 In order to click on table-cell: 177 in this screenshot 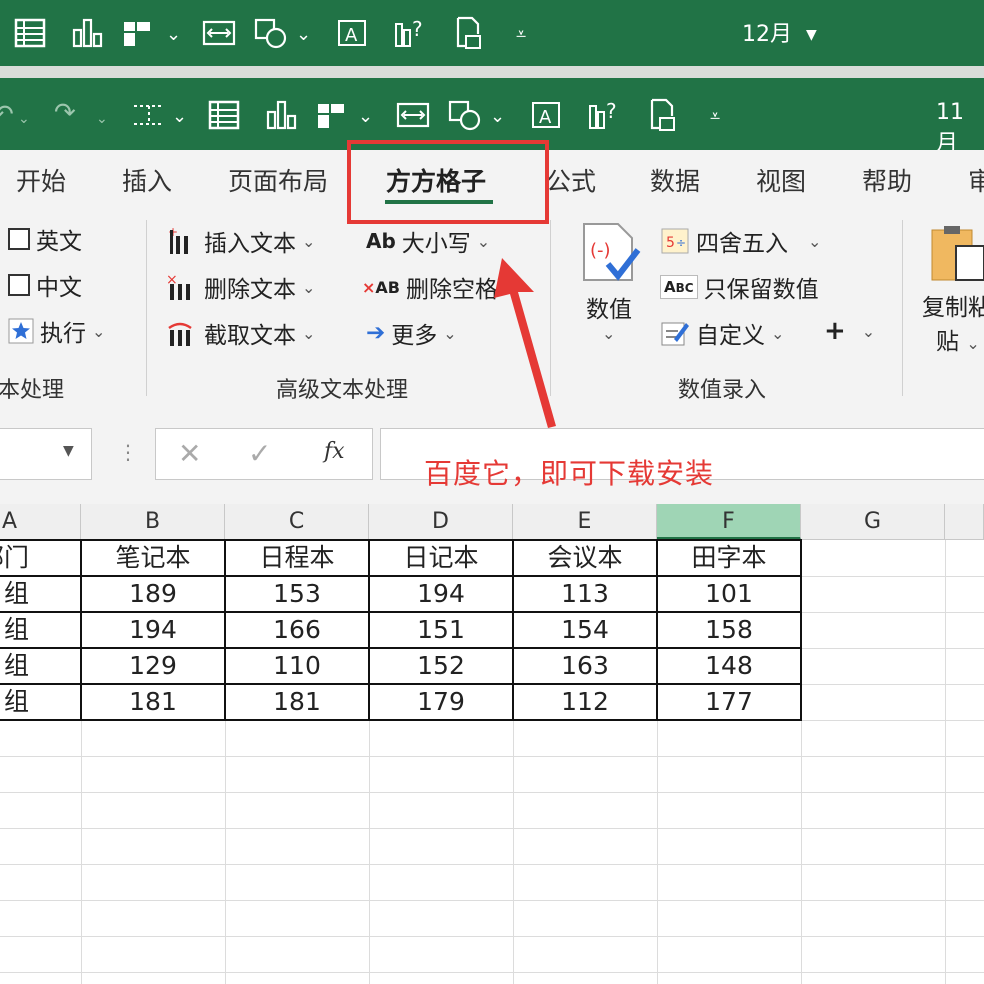, I will do `click(729, 702)`.